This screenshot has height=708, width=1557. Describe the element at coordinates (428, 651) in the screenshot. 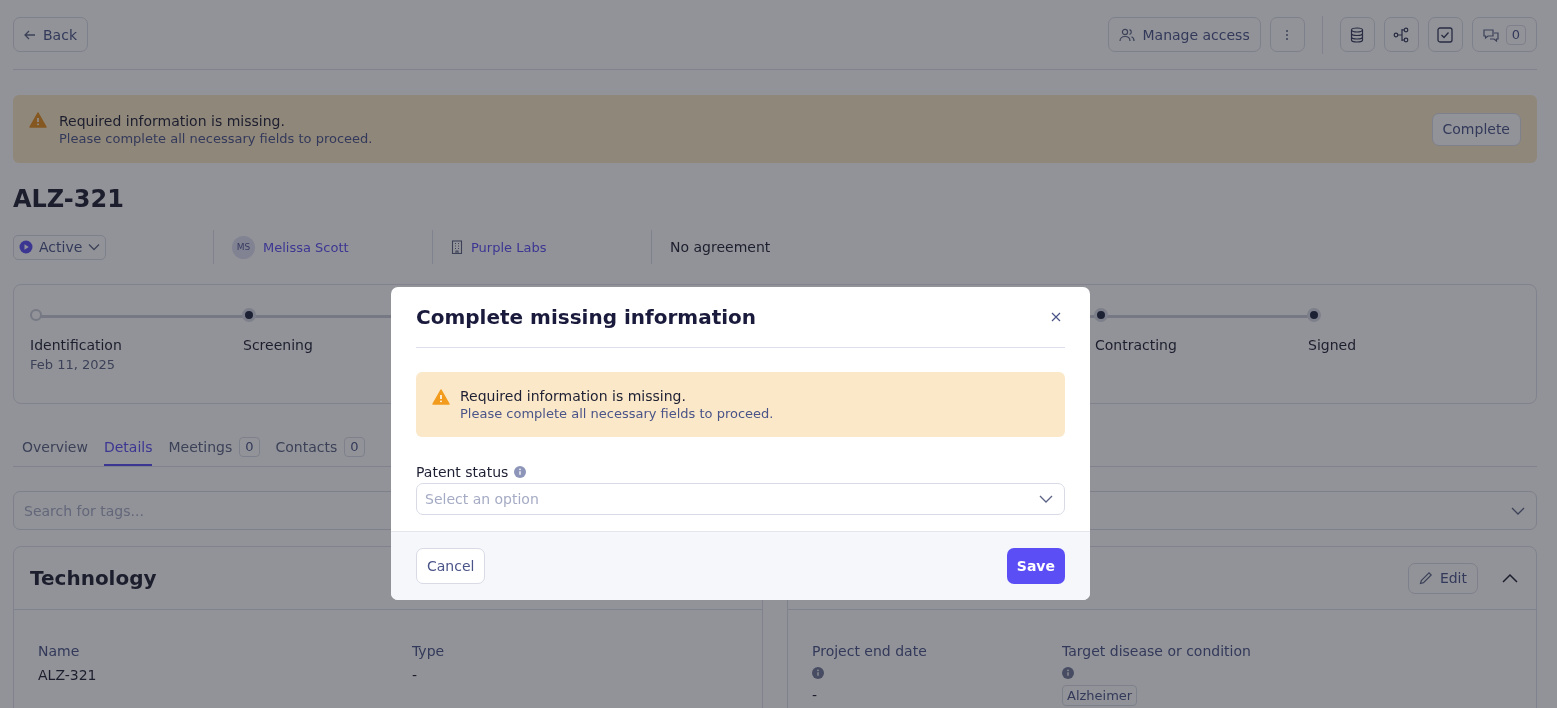

I see `field-label: Type` at that location.